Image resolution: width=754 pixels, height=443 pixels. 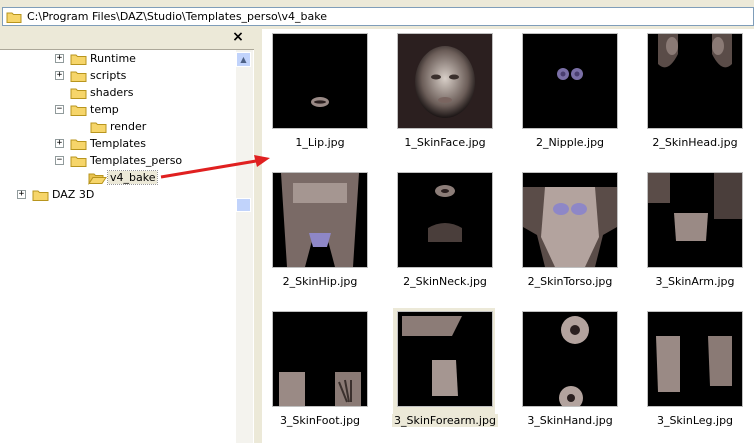 I want to click on file-name: 2_SkinHip.jpg, so click(x=320, y=281).